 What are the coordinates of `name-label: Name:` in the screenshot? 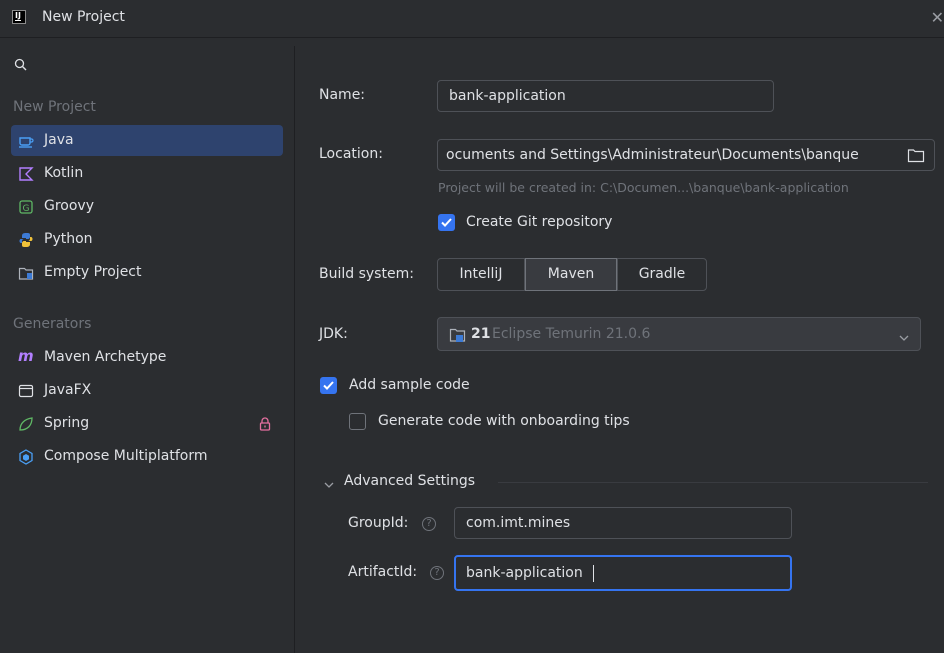 It's located at (342, 95).